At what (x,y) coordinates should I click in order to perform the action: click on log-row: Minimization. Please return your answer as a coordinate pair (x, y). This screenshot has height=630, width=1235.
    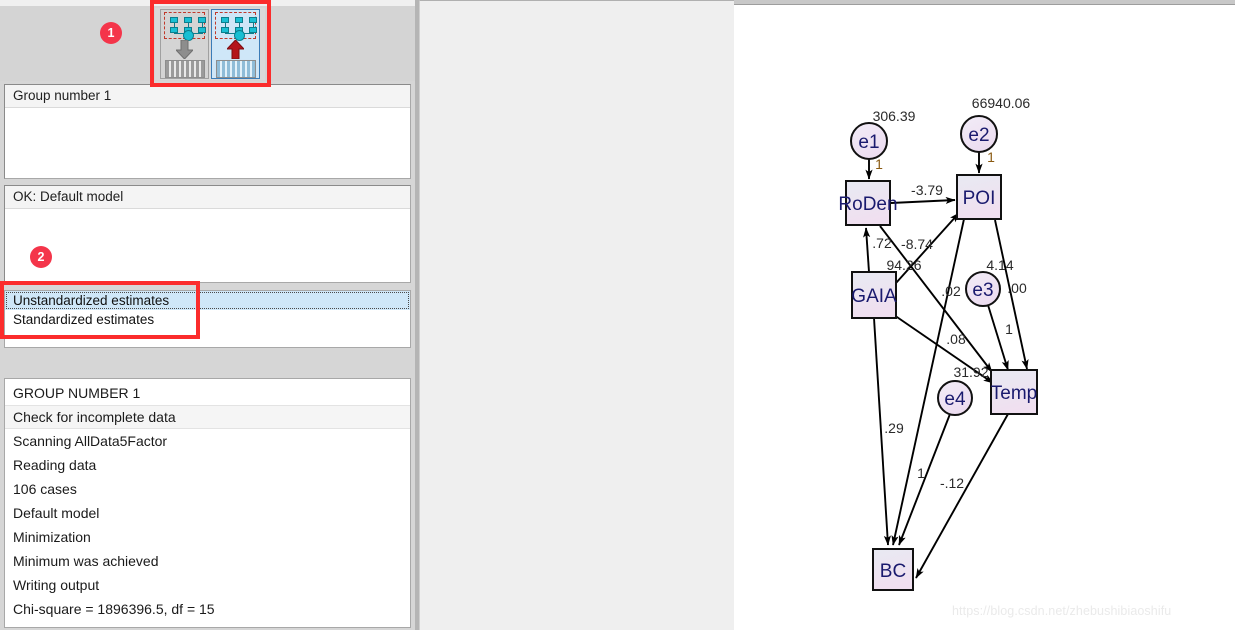
    Looking at the image, I should click on (207, 537).